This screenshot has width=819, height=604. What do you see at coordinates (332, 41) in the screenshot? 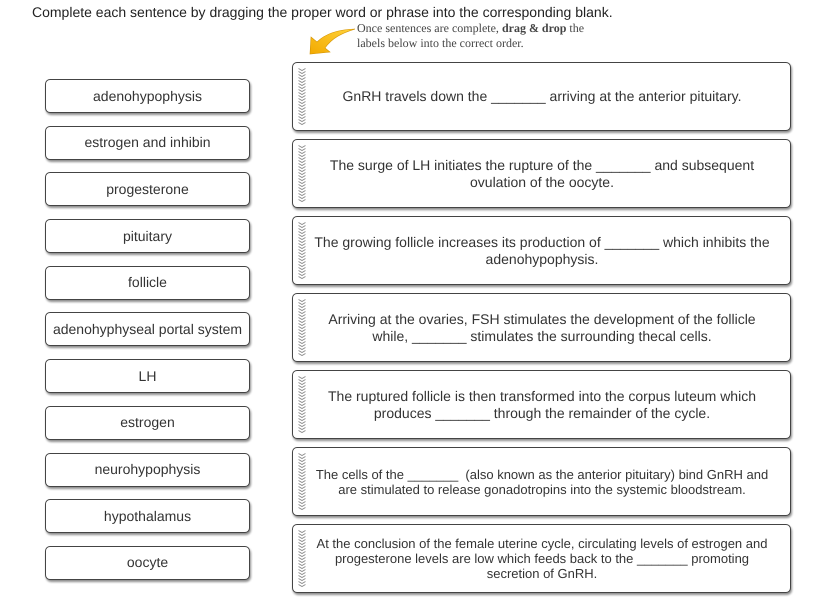
I see `arrow-icon` at bounding box center [332, 41].